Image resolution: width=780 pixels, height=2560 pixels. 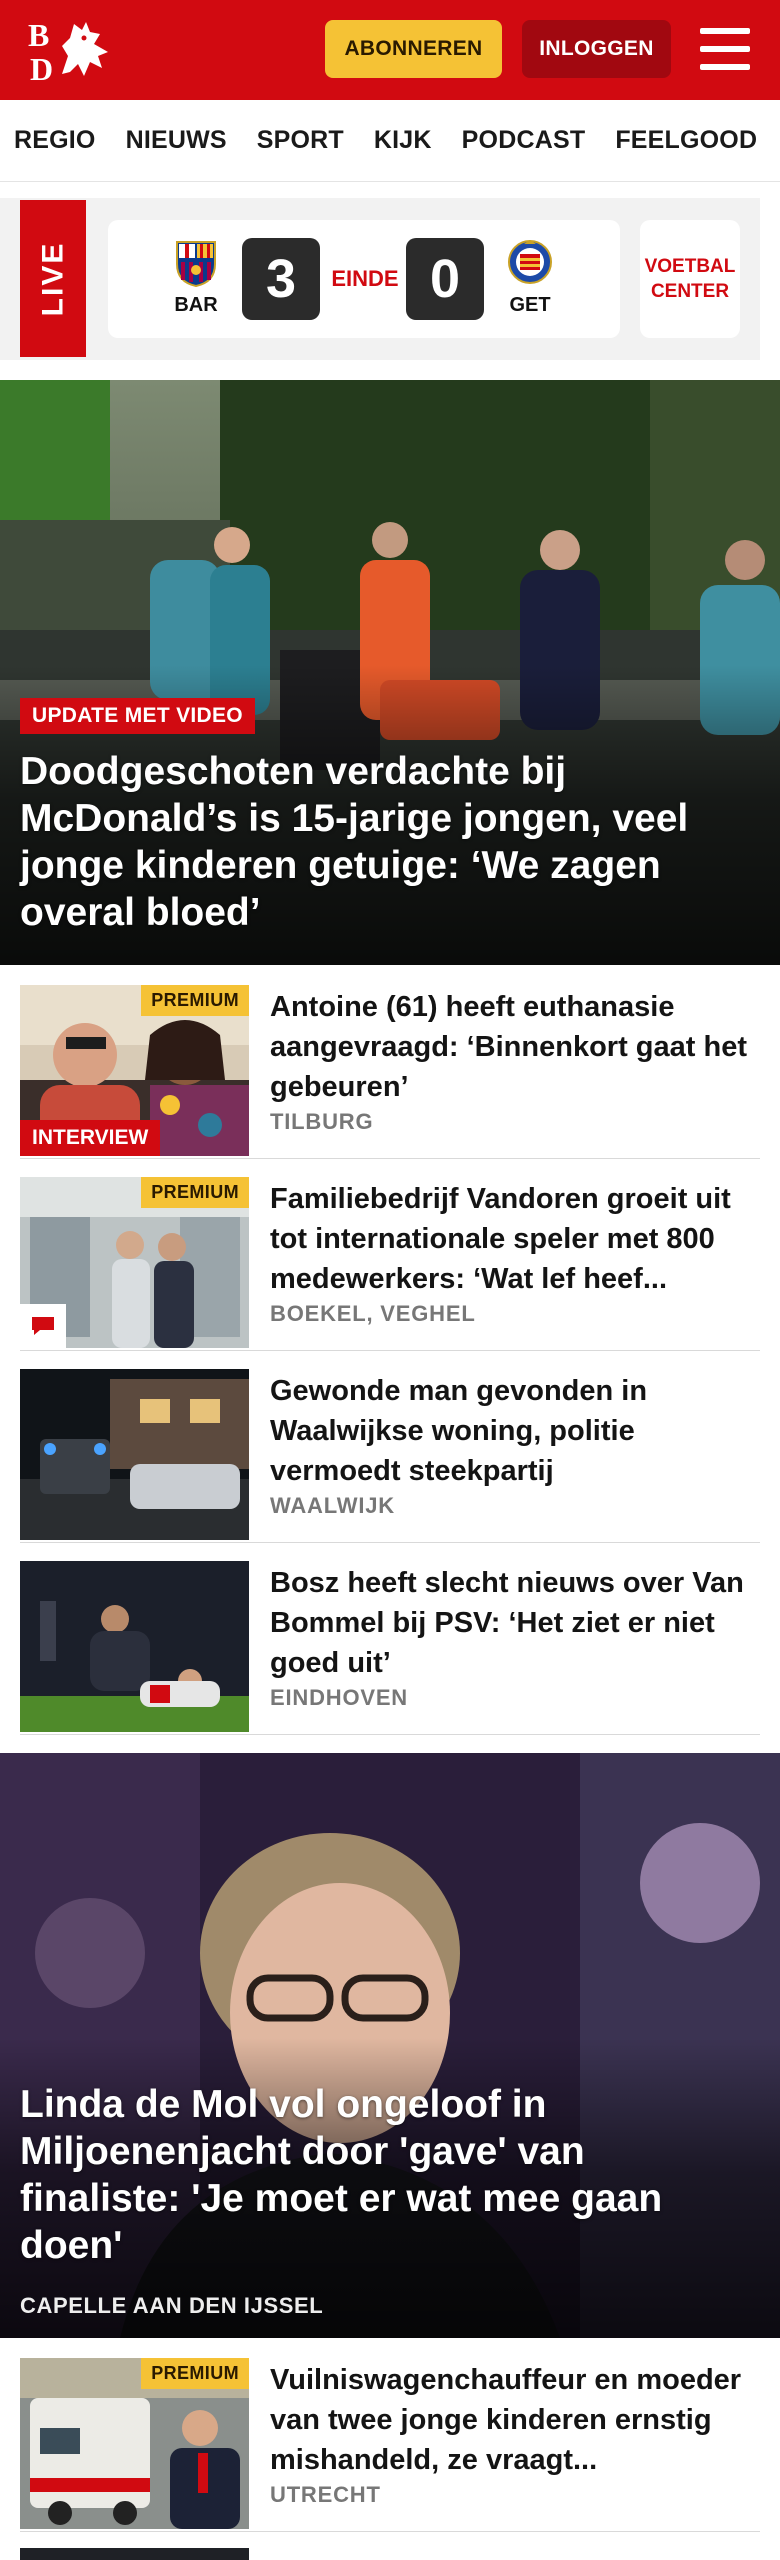 What do you see at coordinates (55, 140) in the screenshot?
I see `nav-item-regio: REGIO` at bounding box center [55, 140].